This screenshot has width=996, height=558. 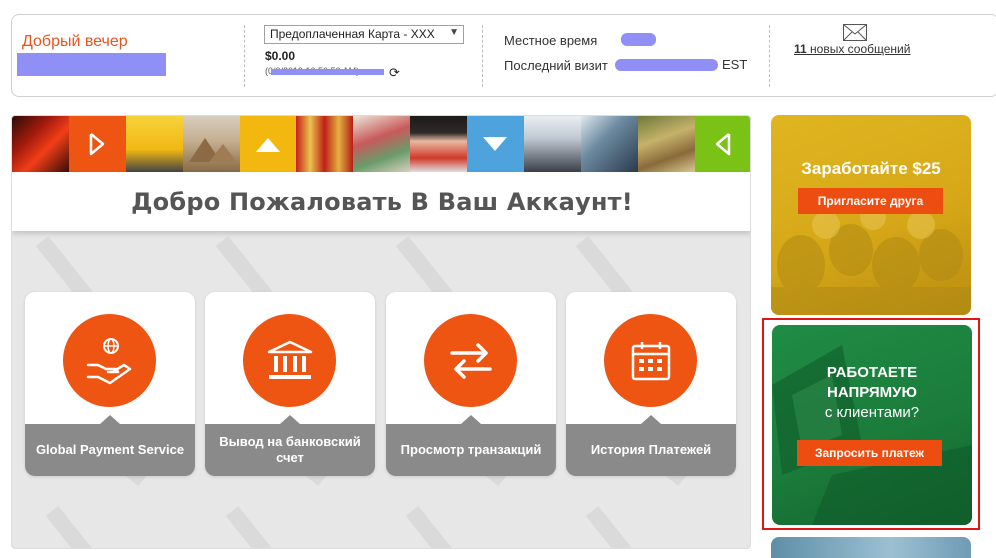 What do you see at coordinates (551, 40) in the screenshot?
I see `local-time-label: Местное время` at bounding box center [551, 40].